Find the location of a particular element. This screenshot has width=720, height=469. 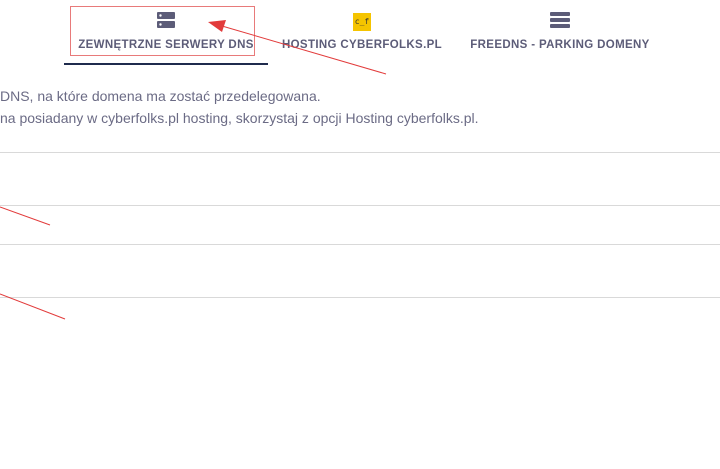

tab-external-dns: ZEWNĘTRZNE SERWERY DNS is located at coordinates (166, 33).